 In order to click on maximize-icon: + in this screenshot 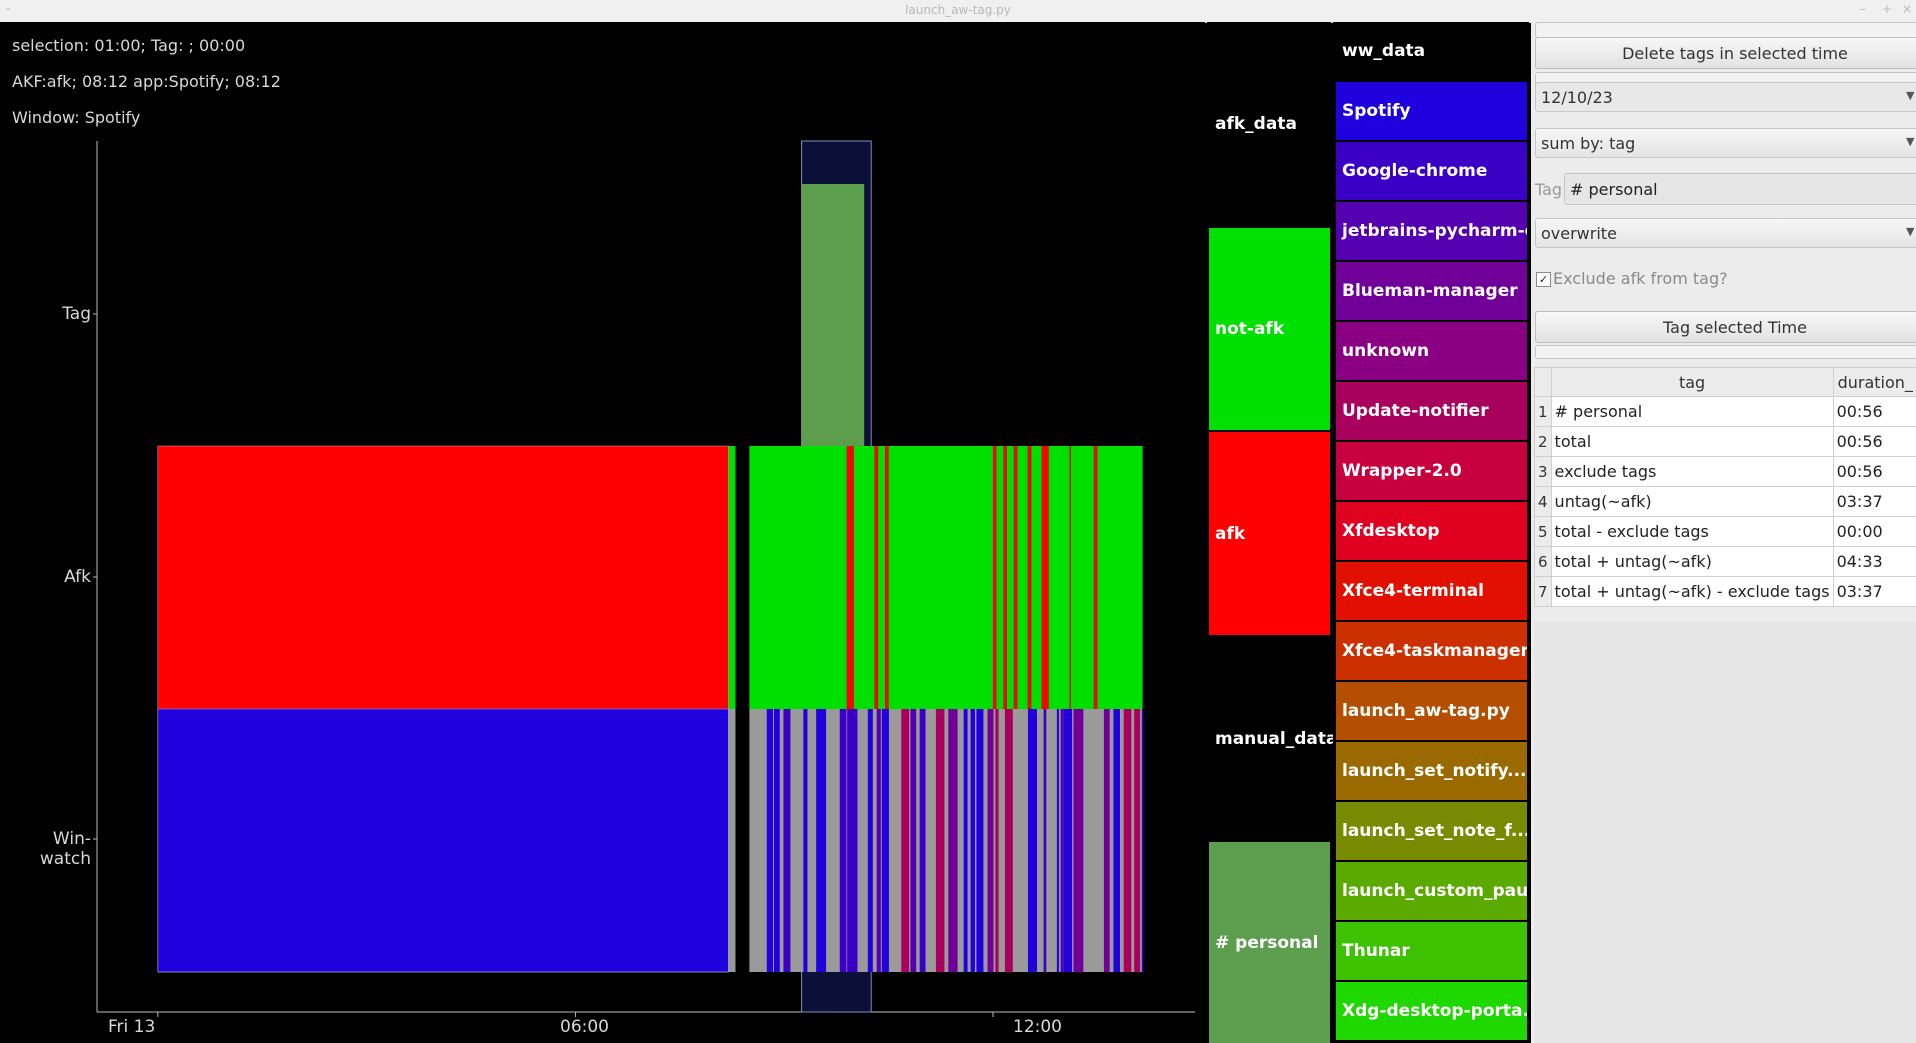, I will do `click(1887, 9)`.